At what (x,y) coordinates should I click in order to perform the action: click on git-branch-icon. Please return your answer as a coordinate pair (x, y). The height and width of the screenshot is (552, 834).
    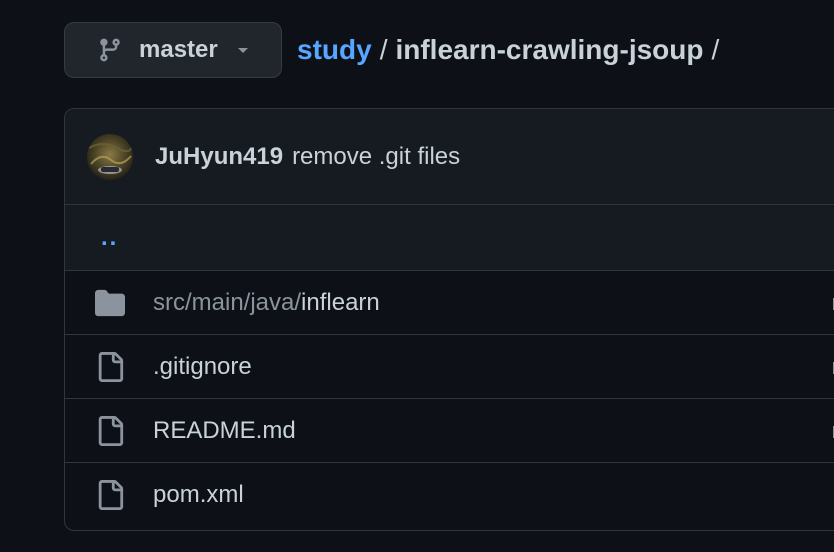
    Looking at the image, I should click on (110, 50).